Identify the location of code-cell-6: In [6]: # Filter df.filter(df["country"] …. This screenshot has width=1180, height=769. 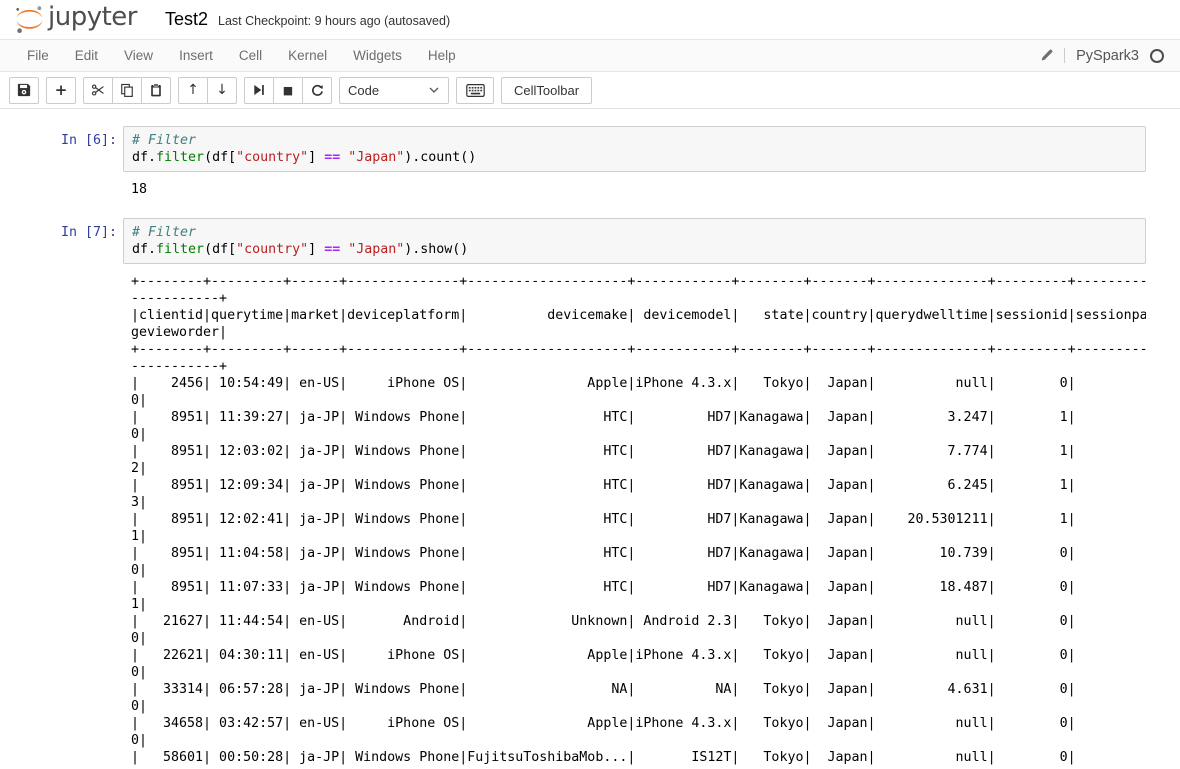
(573, 162).